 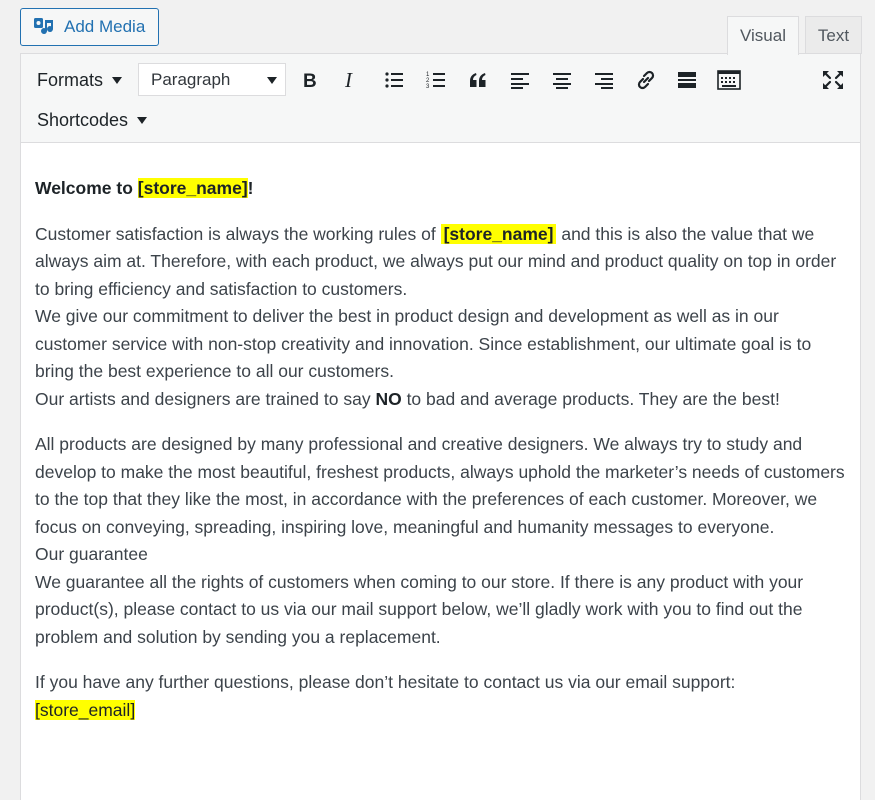 I want to click on toolbar-toggle-button, so click(x=729, y=80).